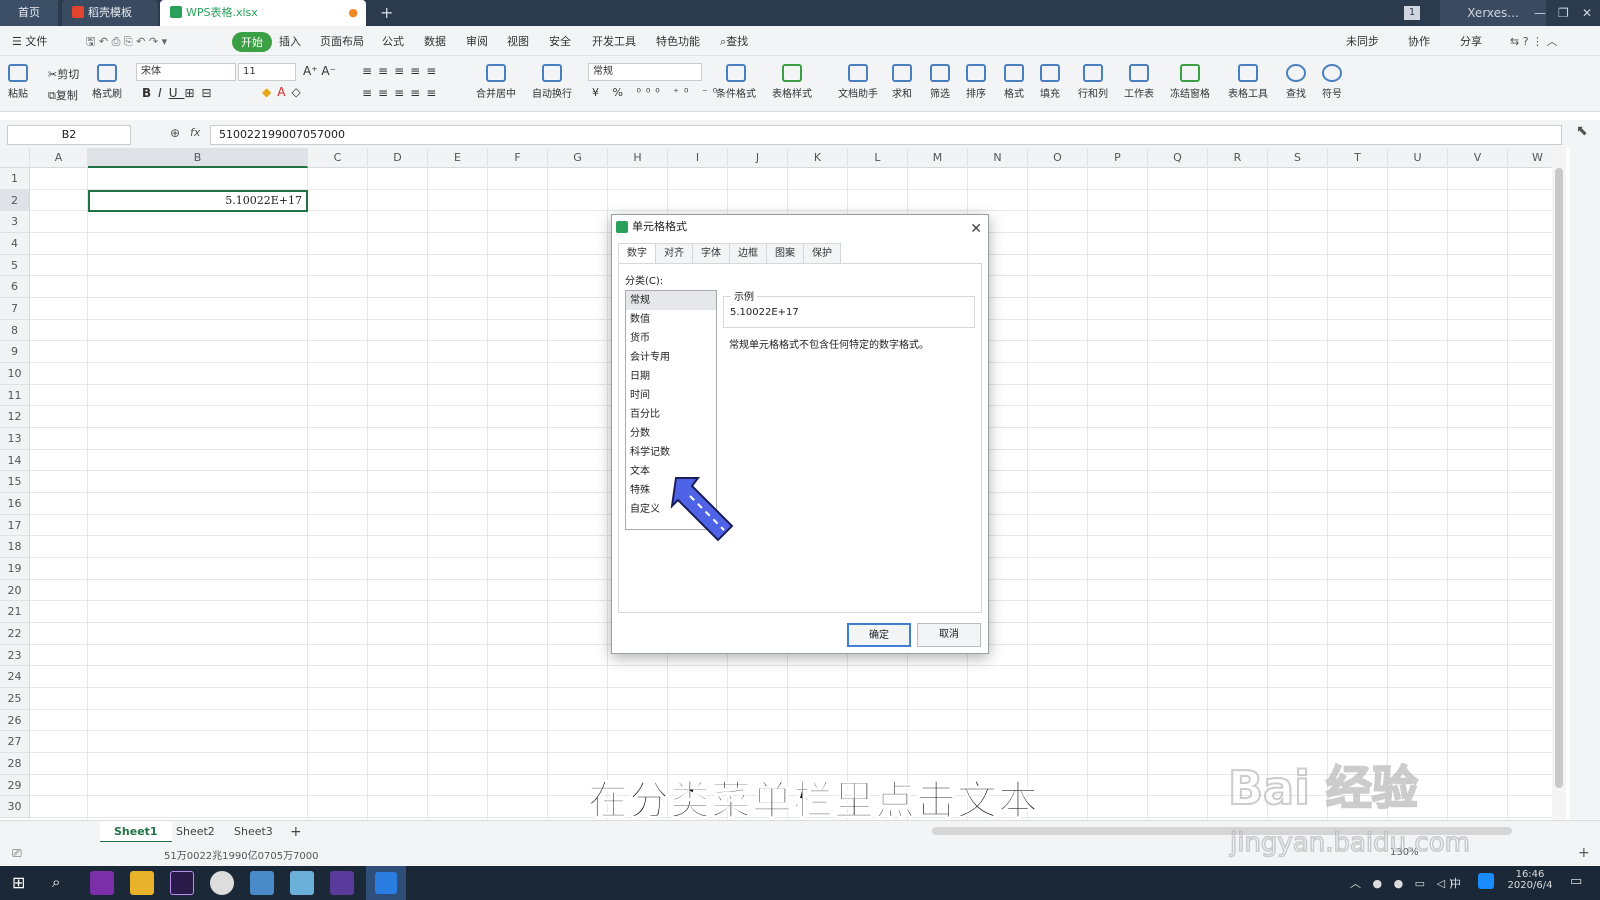 The image size is (1600, 900). Describe the element at coordinates (182, 883) in the screenshot. I see `premiere-icon` at that location.